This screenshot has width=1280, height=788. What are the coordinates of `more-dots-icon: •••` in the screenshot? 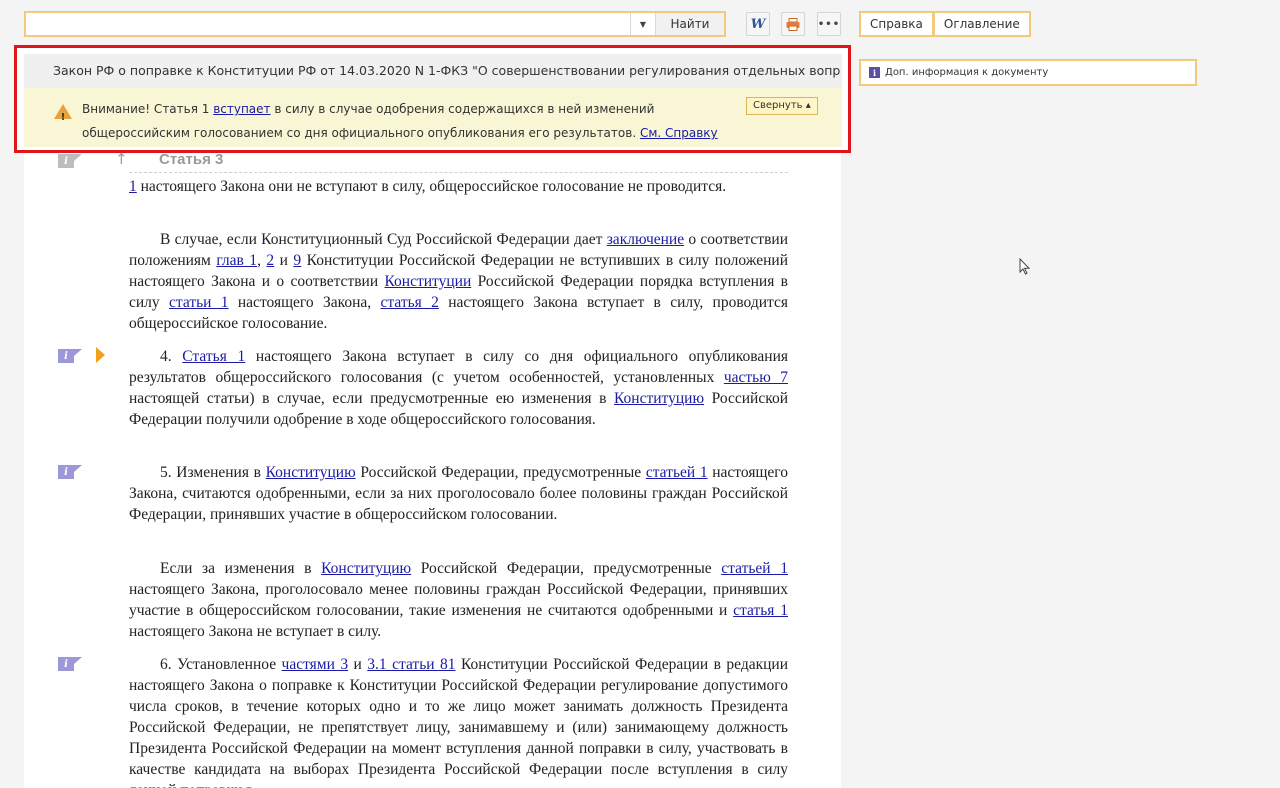 It's located at (829, 24).